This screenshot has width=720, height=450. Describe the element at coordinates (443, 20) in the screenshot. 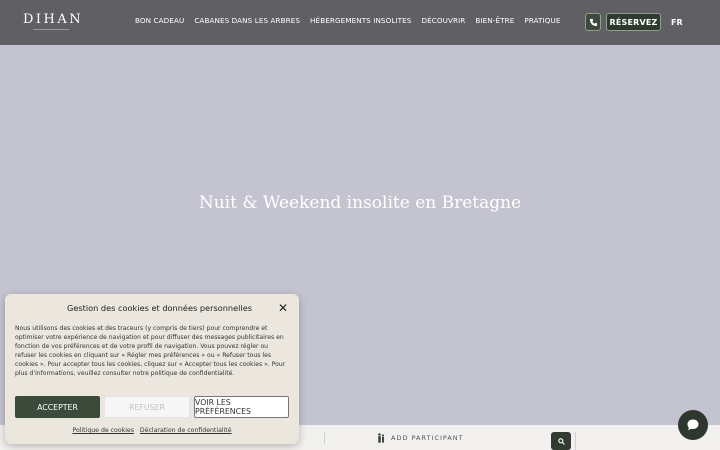

I see `nav-item-decouvrir: DÉCOUVRIR` at that location.